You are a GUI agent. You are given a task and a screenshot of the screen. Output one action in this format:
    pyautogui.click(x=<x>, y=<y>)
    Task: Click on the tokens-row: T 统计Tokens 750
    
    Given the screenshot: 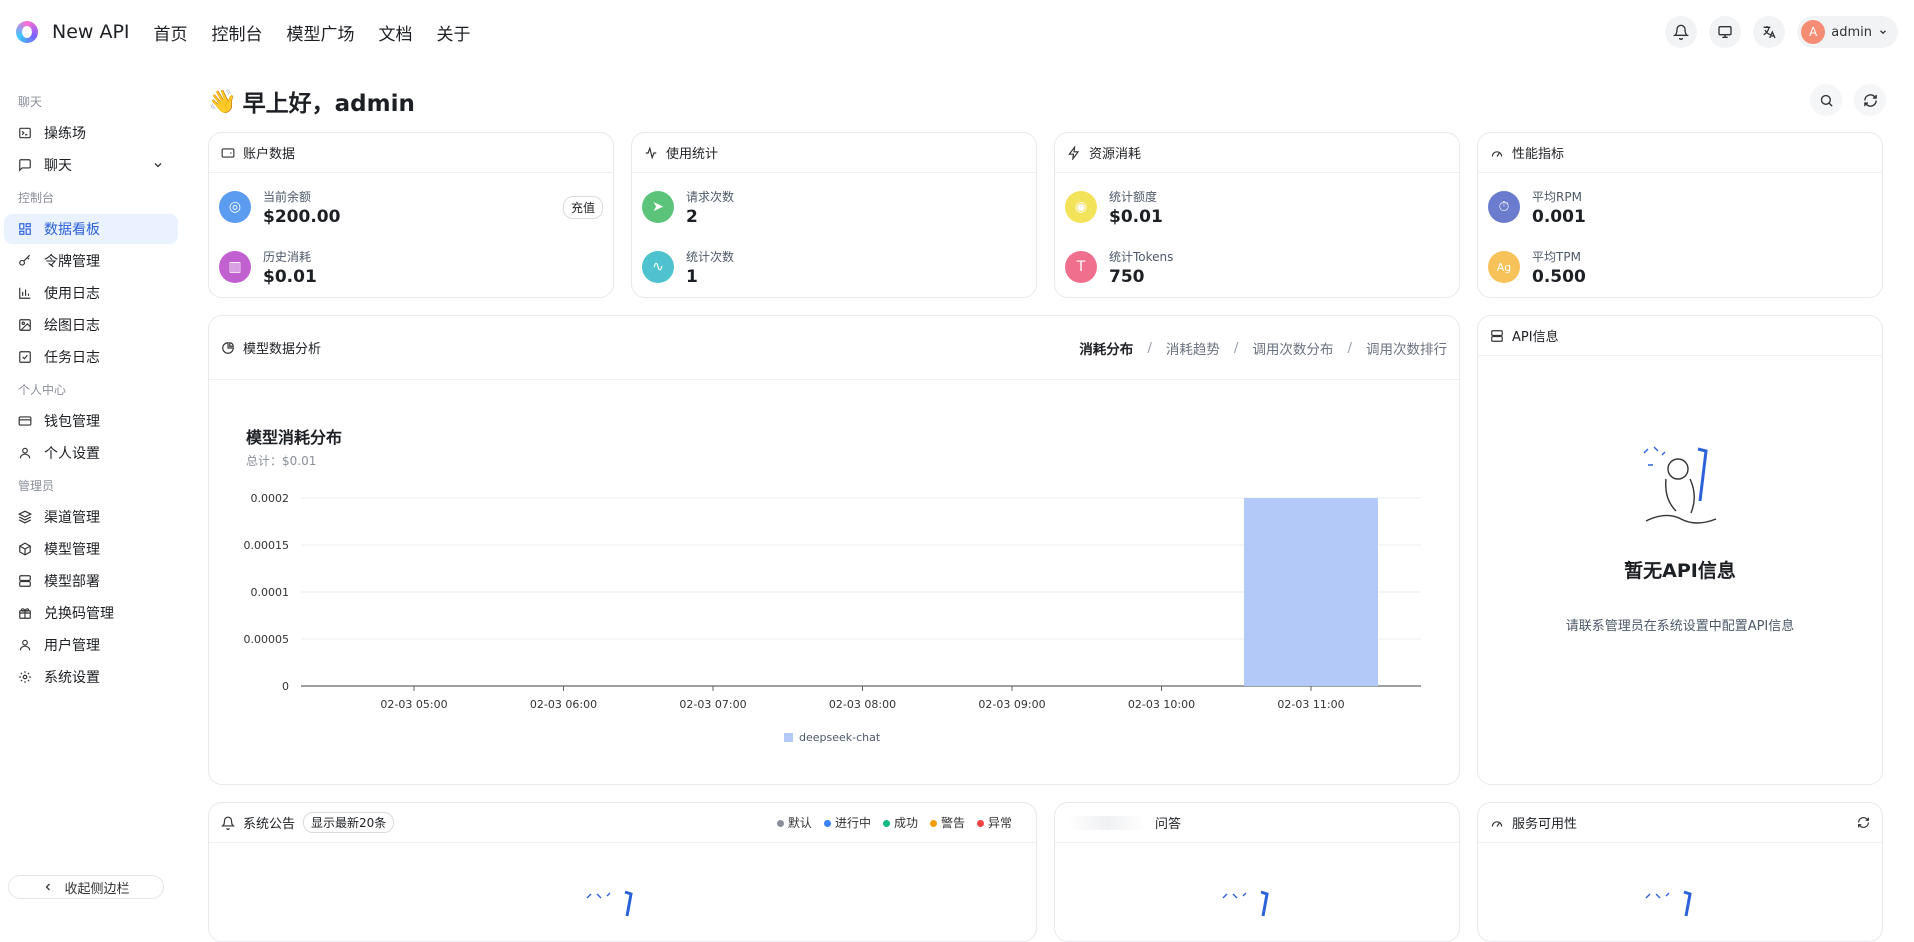 What is the action you would take?
    pyautogui.click(x=1257, y=267)
    